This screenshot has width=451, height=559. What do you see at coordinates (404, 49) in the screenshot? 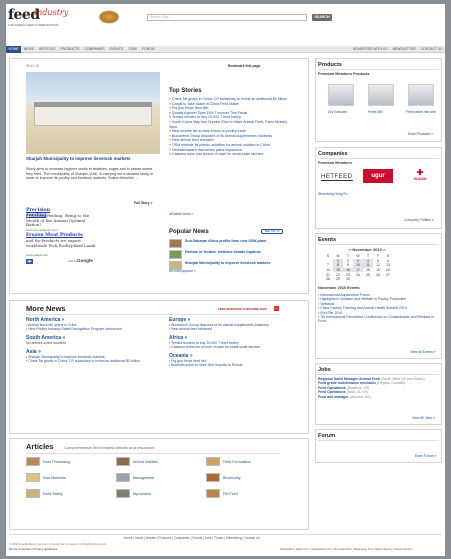
I see `nav-newsletter: NEWSLETTER` at bounding box center [404, 49].